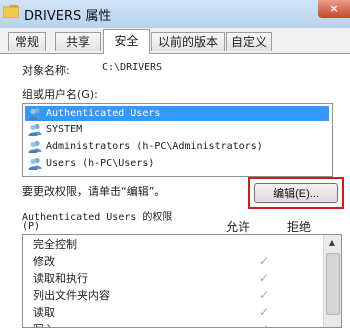  I want to click on user-item-authenticated-users: Authenticated Users, so click(177, 113).